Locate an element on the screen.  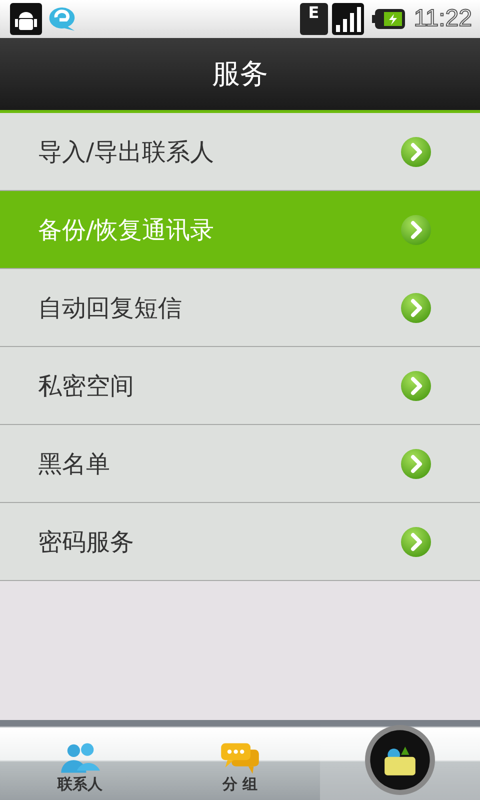
menu-item-label: 黑名单 is located at coordinates (74, 464).